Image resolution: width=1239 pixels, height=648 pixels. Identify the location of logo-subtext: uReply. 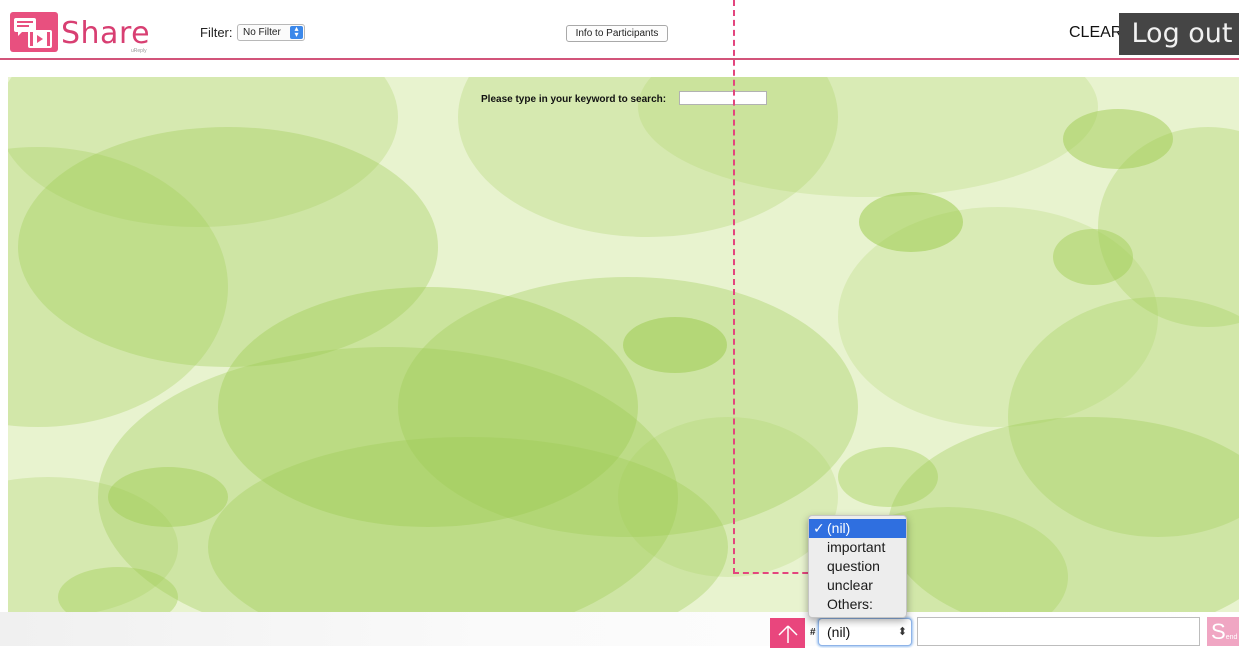
(139, 51).